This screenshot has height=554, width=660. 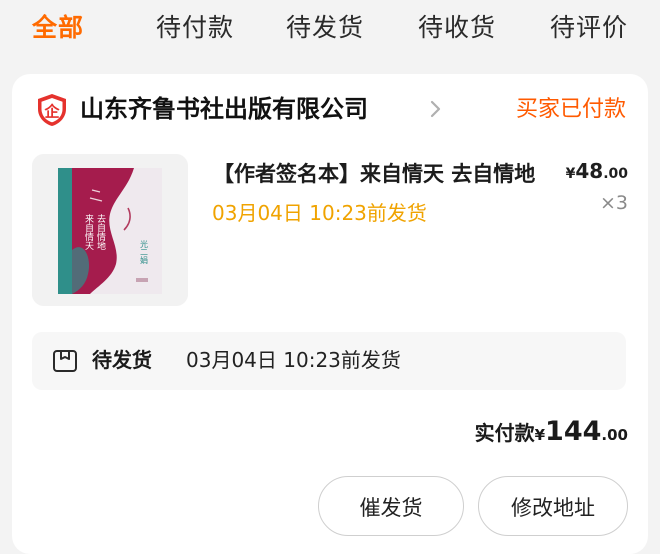 What do you see at coordinates (457, 28) in the screenshot?
I see `tab-pending-receipt: 待收货` at bounding box center [457, 28].